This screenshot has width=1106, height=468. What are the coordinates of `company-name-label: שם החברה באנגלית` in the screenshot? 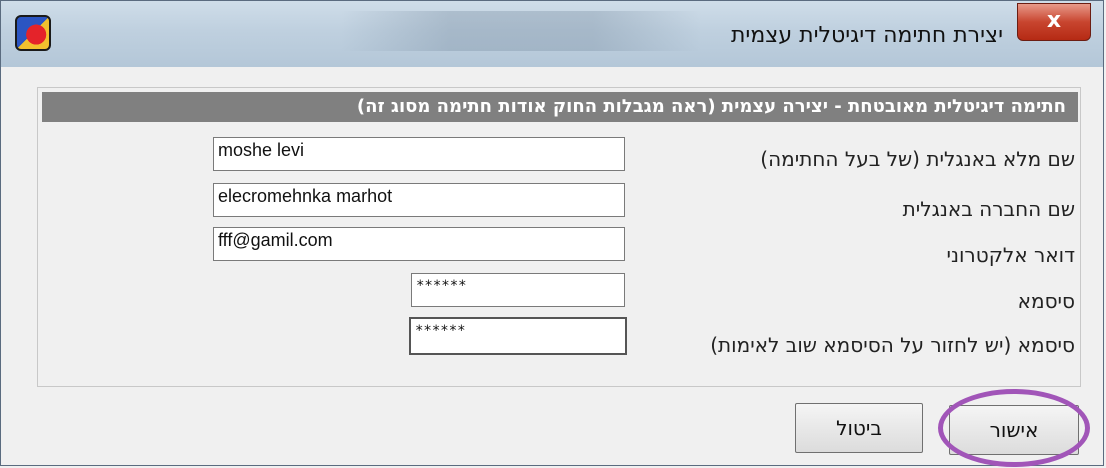 It's located at (988, 209).